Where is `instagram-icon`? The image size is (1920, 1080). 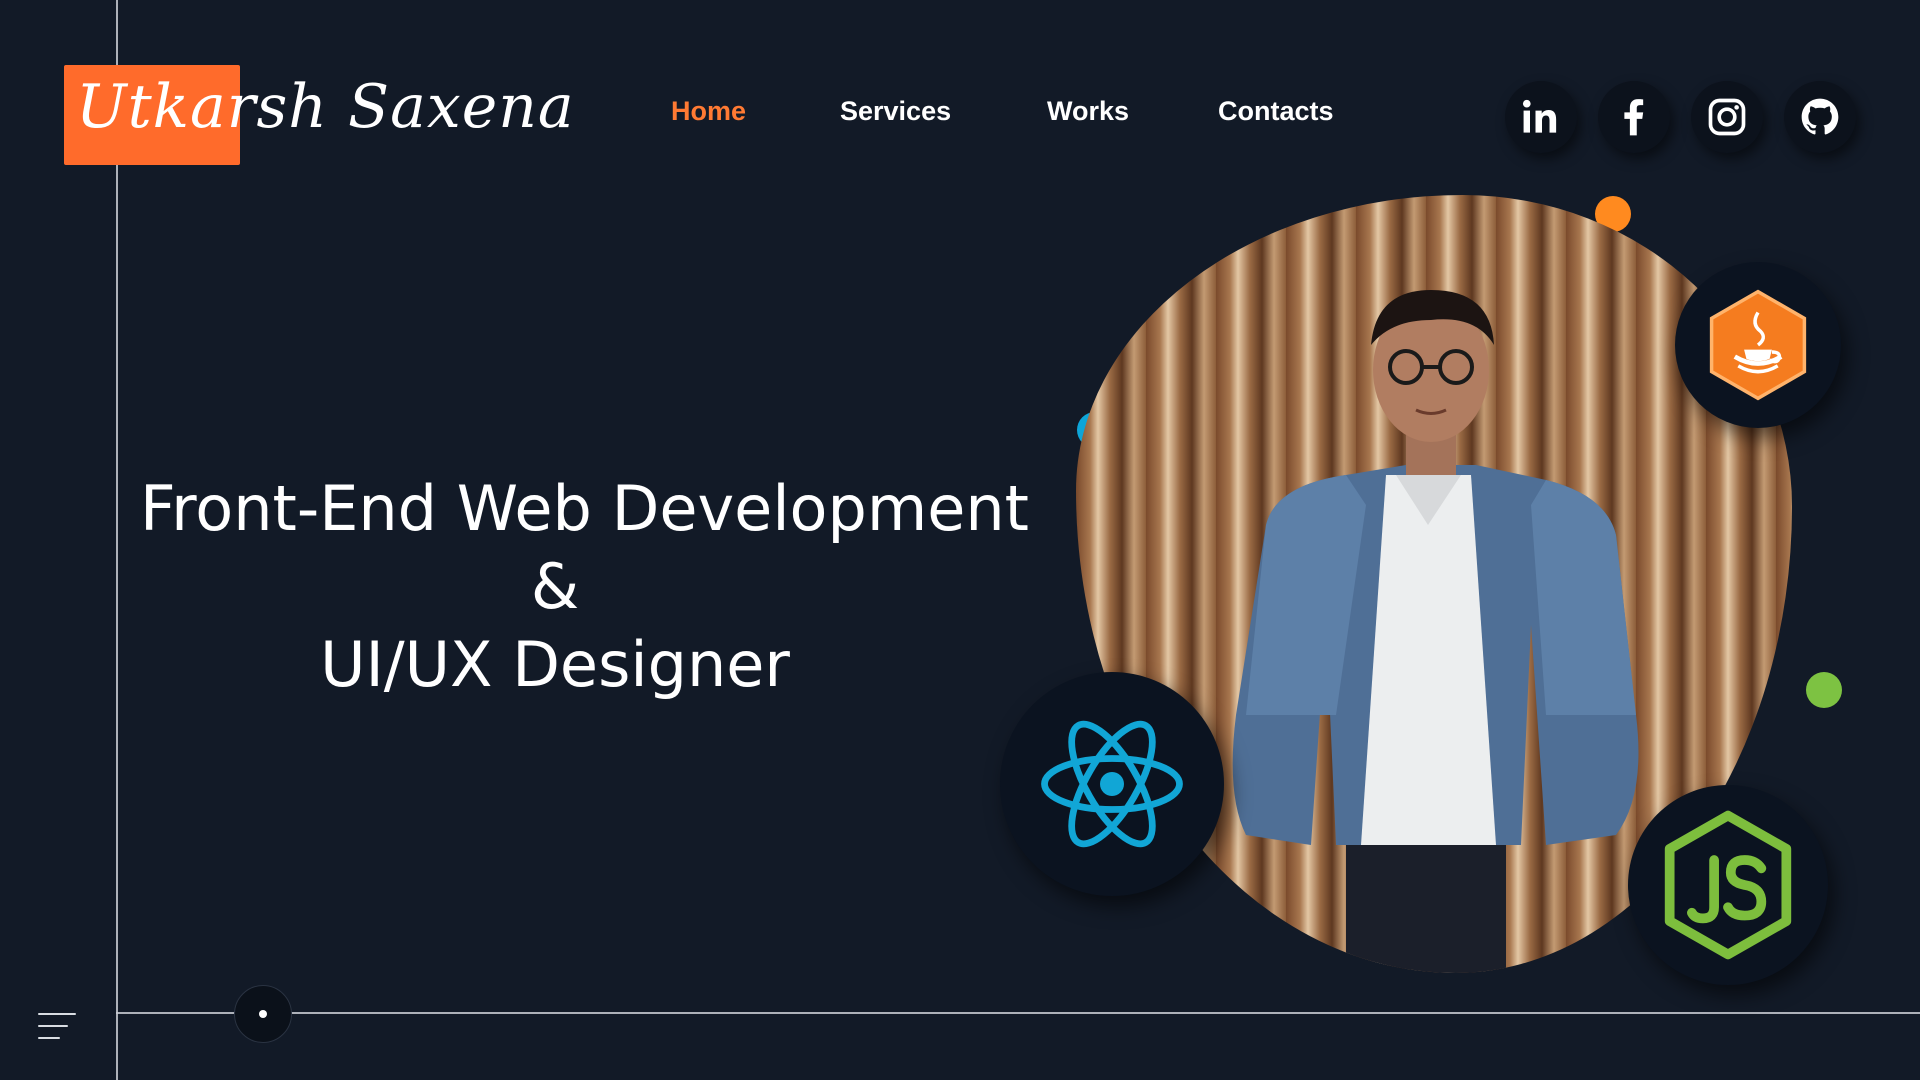 instagram-icon is located at coordinates (1727, 117).